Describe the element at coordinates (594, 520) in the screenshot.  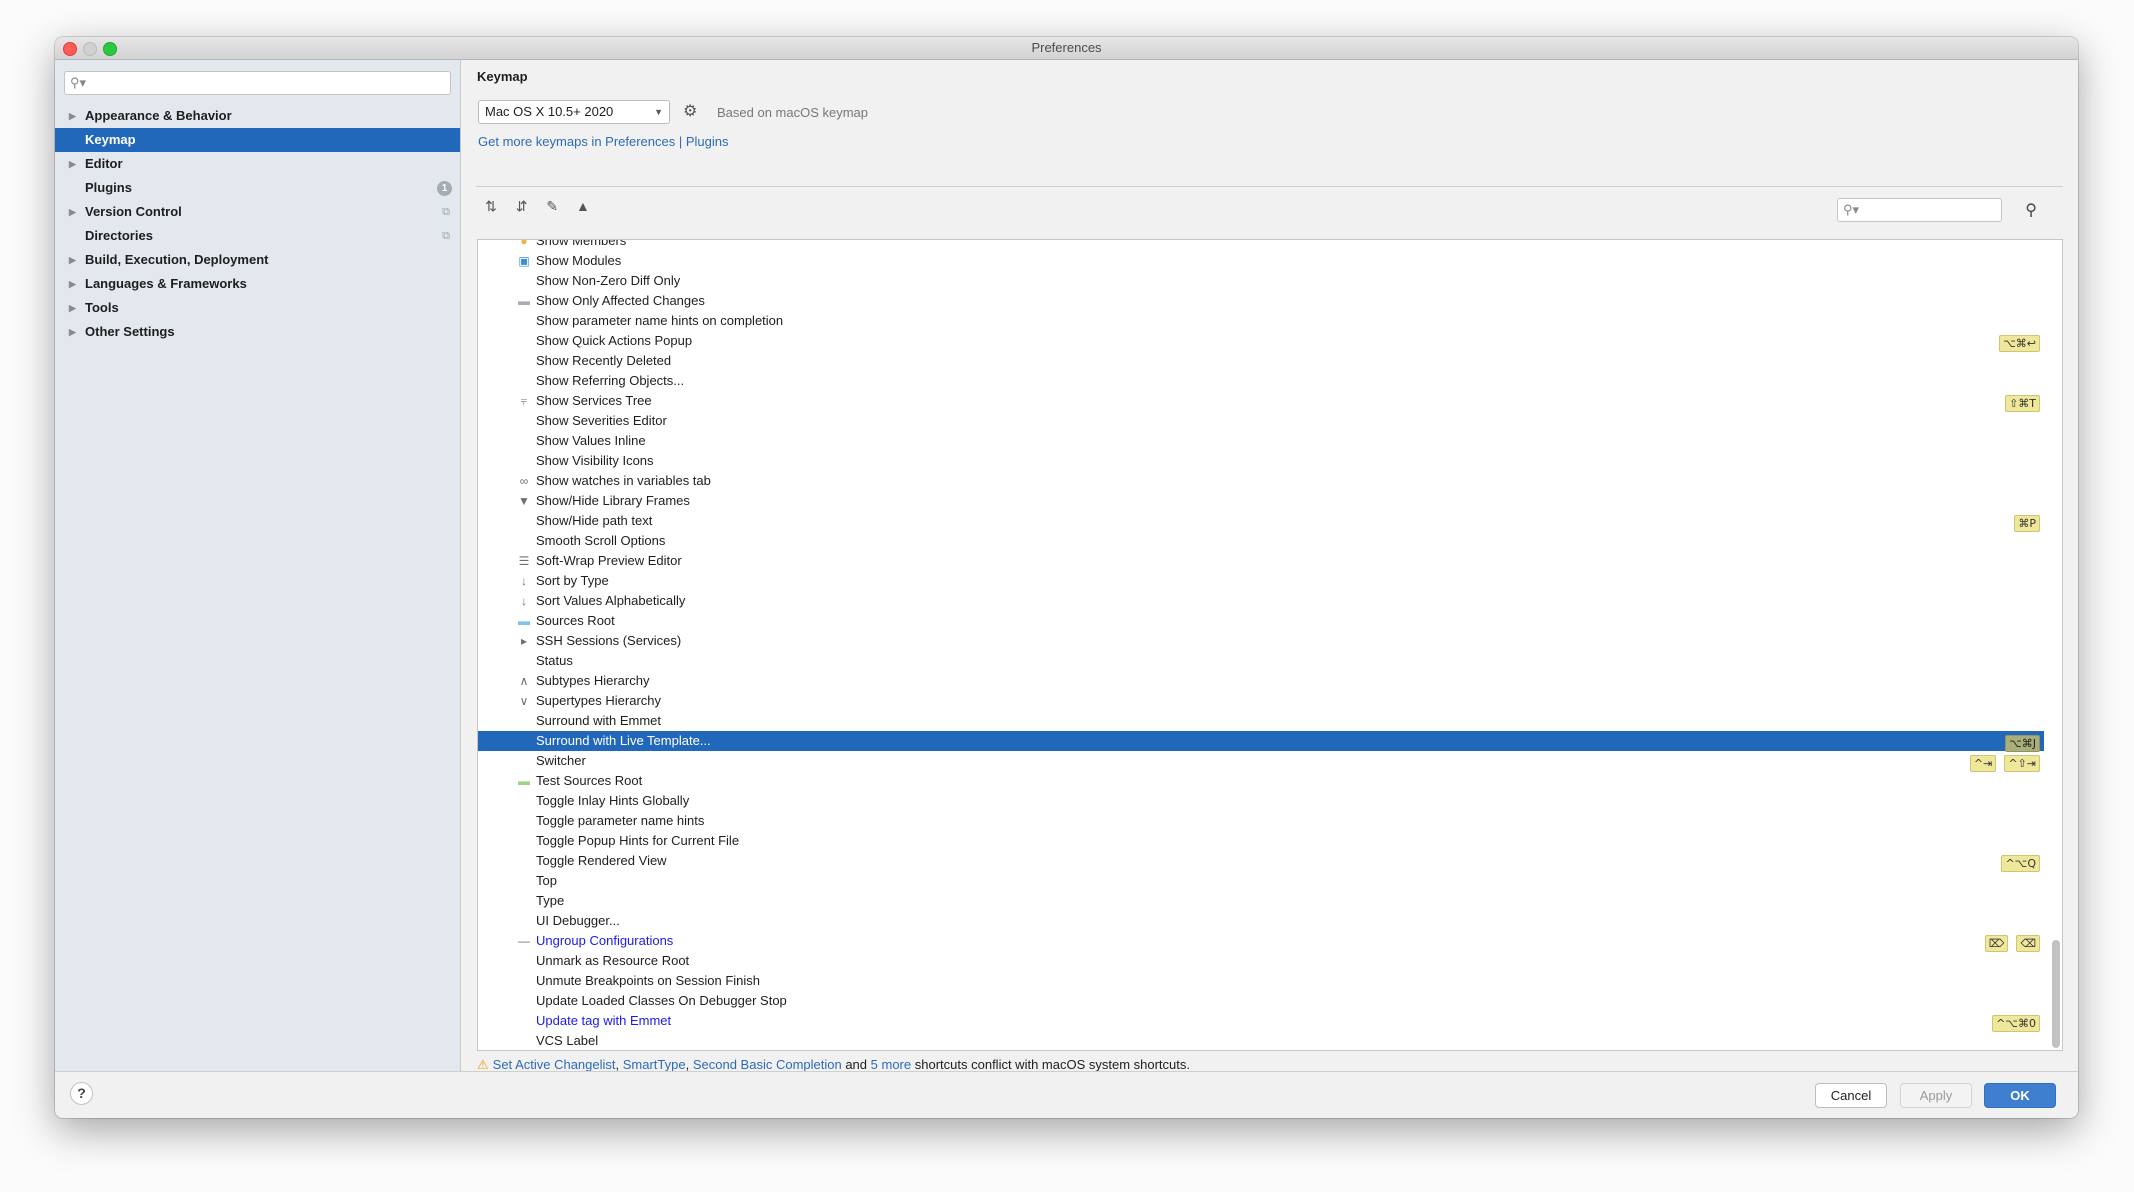
I see `action-name: Show/Hide path text` at that location.